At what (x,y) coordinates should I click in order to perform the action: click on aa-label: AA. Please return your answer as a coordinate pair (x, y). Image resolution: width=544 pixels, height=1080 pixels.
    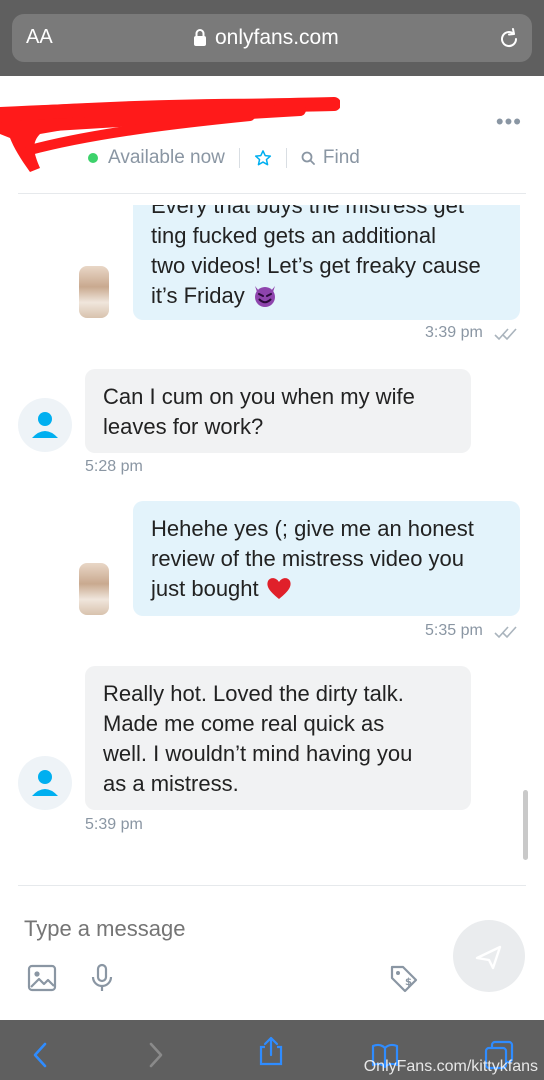
    Looking at the image, I should click on (39, 37).